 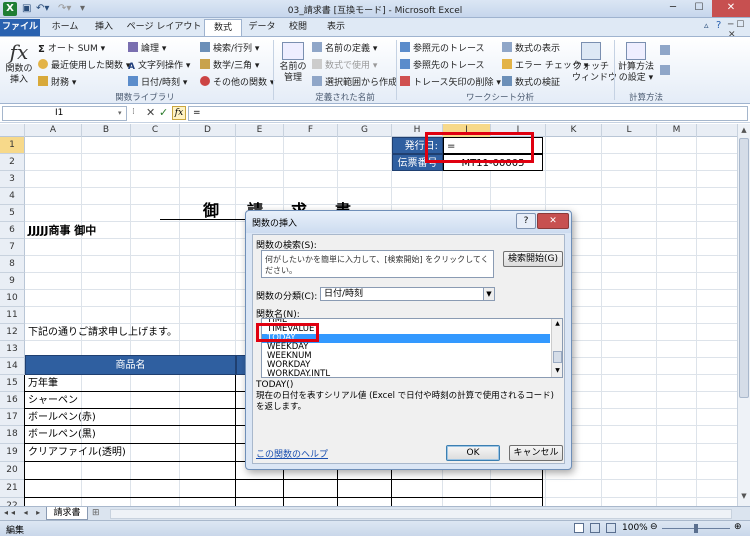 I want to click on tab-page-layout: ページ レイアウト, so click(x=164, y=27).